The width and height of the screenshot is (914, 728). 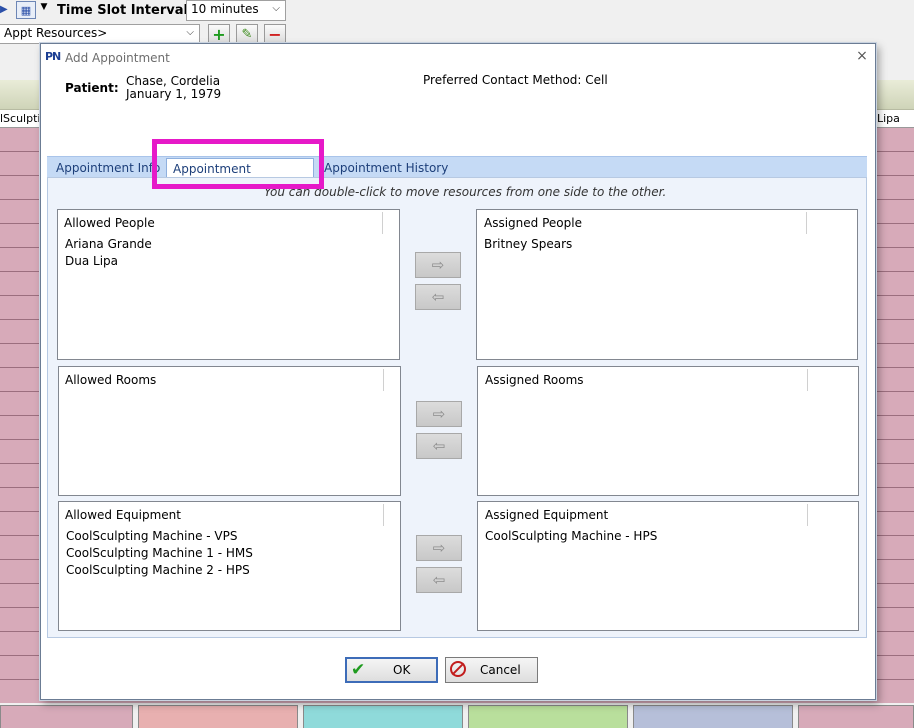 I want to click on ok-label: OK, so click(x=402, y=670).